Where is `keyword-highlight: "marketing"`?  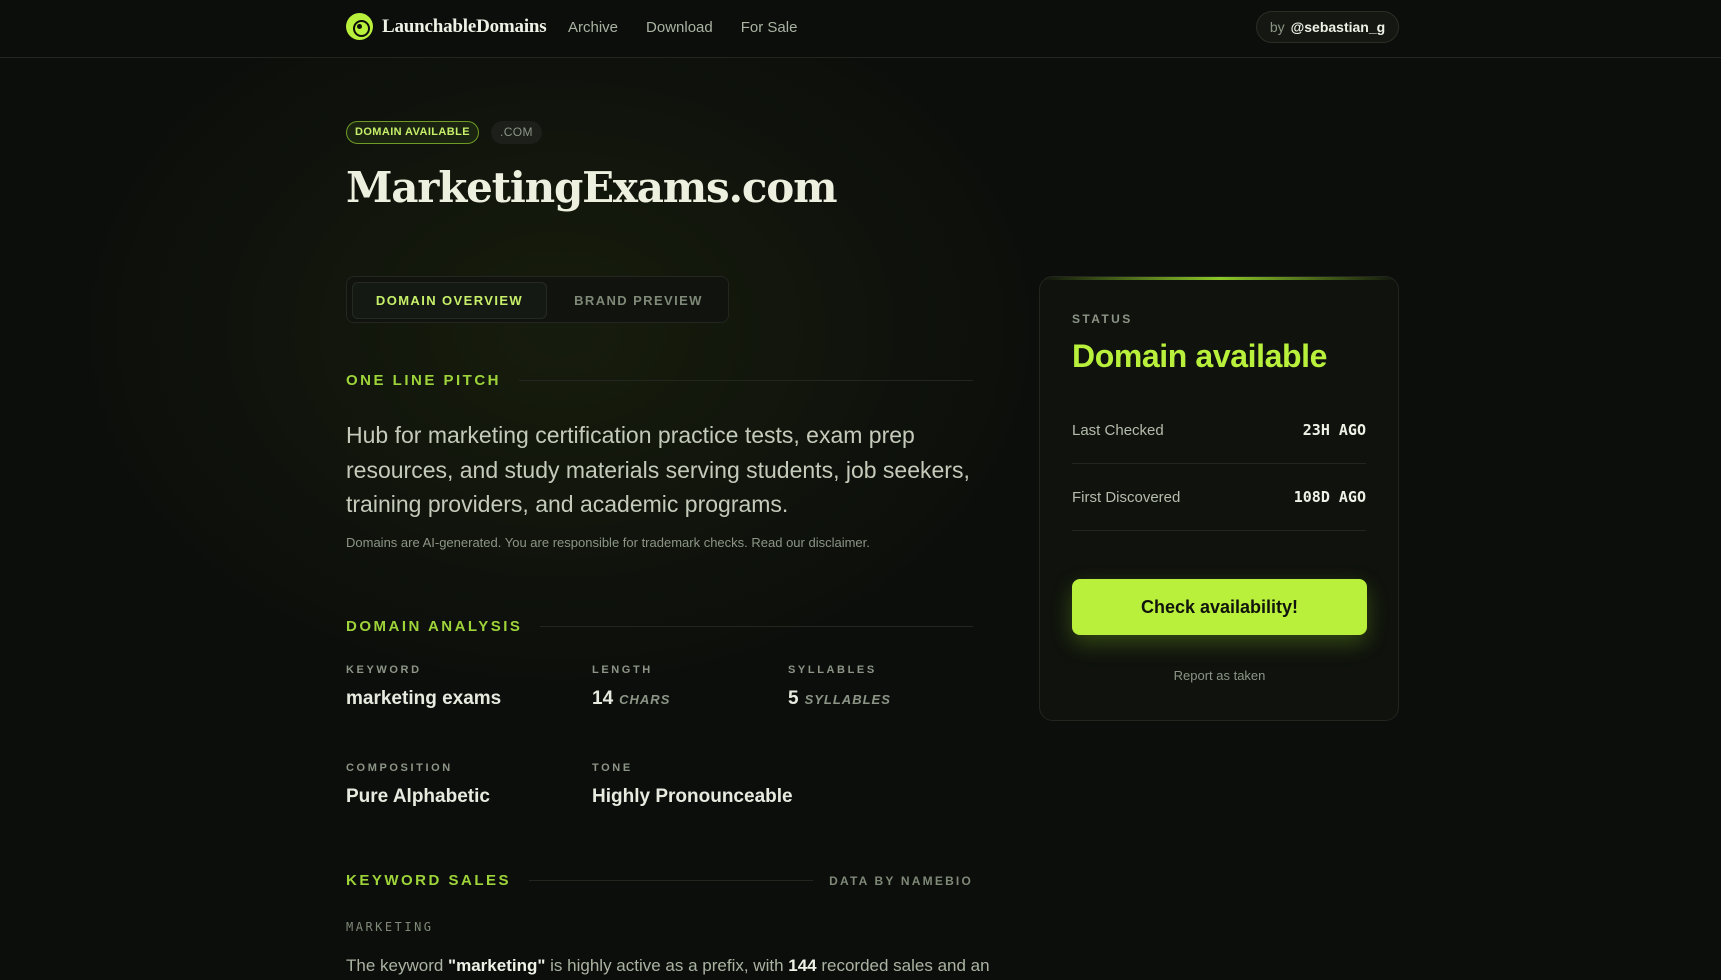 keyword-highlight: "marketing" is located at coordinates (497, 965).